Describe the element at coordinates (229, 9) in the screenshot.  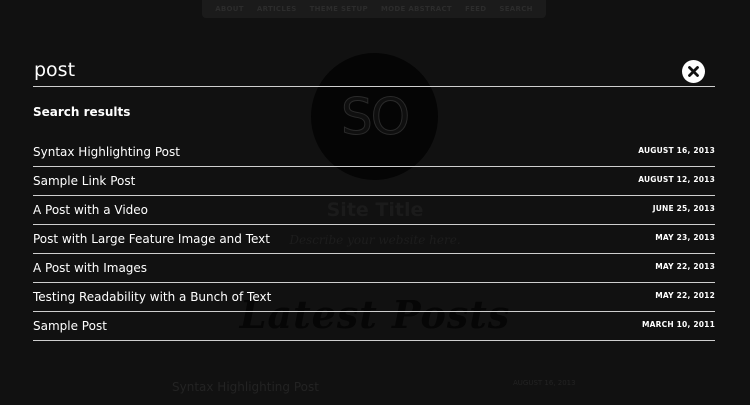
I see `nav-item-about: ABOUT` at that location.